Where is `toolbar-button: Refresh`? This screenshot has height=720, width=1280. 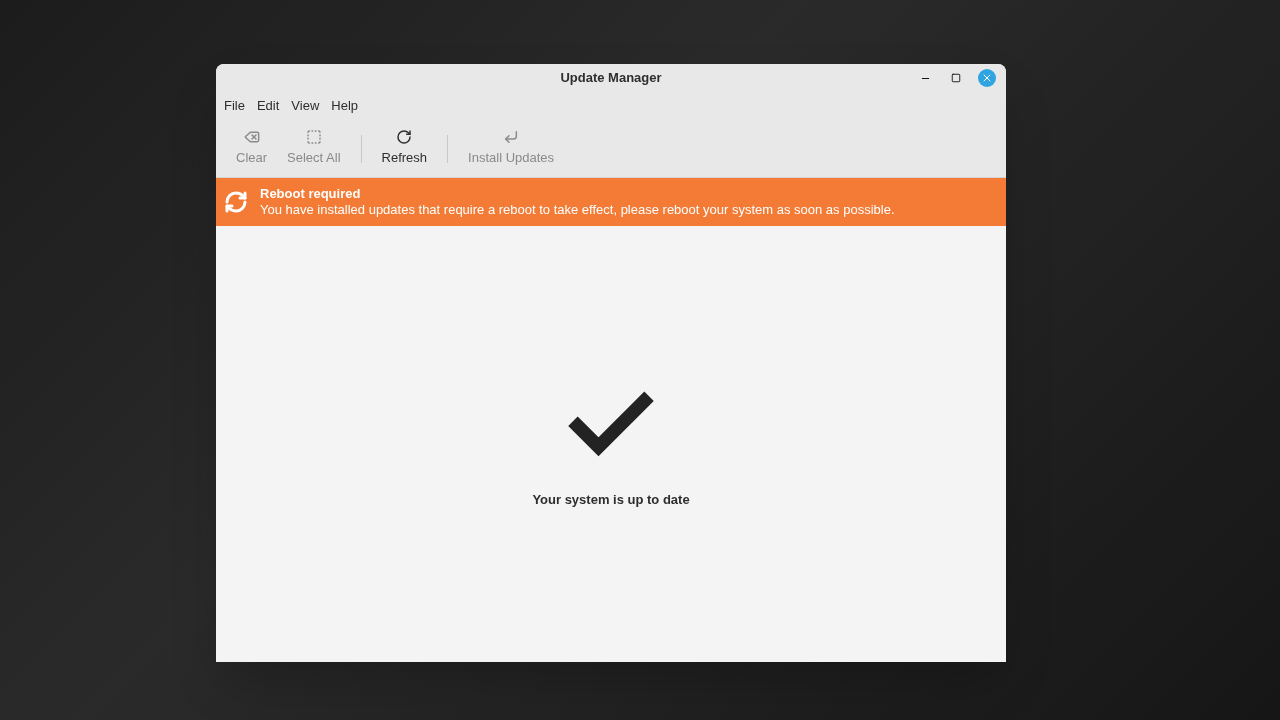
toolbar-button: Refresh is located at coordinates (404, 148).